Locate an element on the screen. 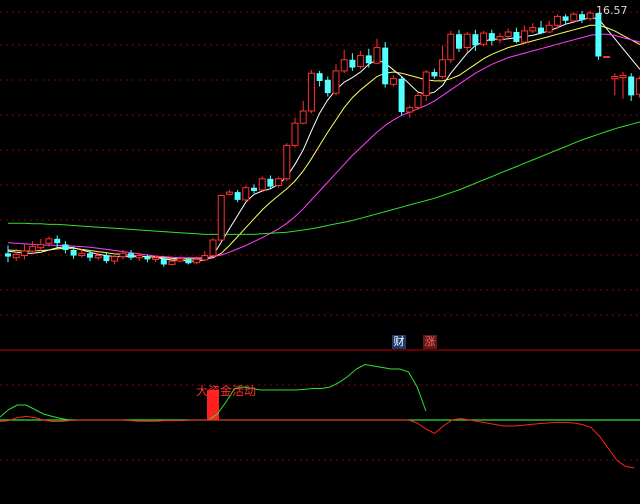  badge-cai: 财 is located at coordinates (399, 342).